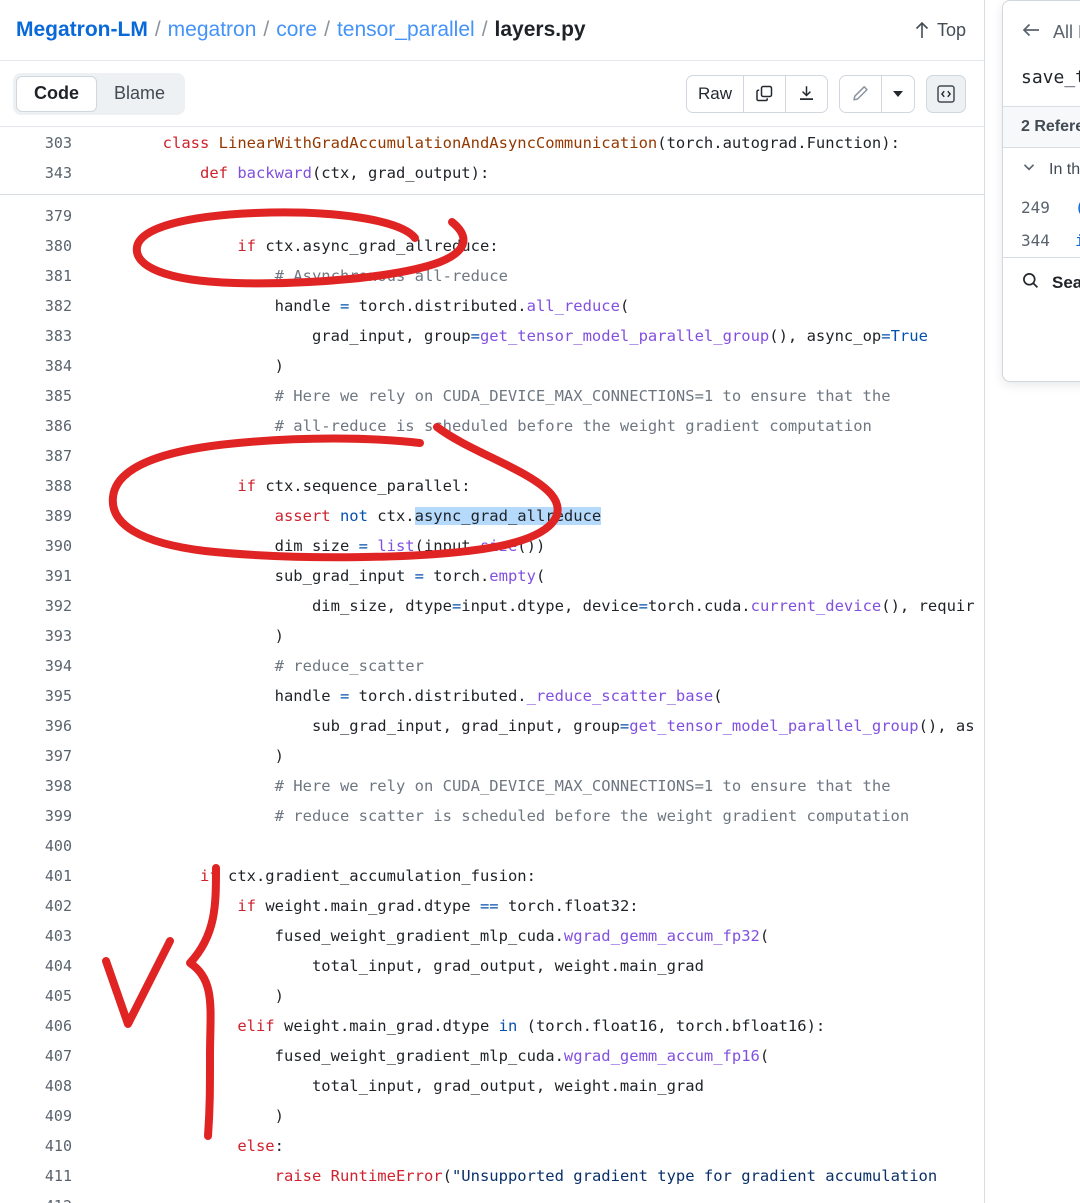 The image size is (1080, 1203). I want to click on breadcrumb-repo: Megatron-LM, so click(82, 30).